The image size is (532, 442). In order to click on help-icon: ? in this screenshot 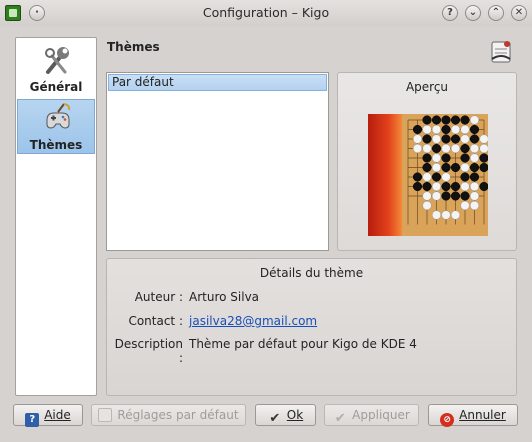, I will do `click(32, 420)`.